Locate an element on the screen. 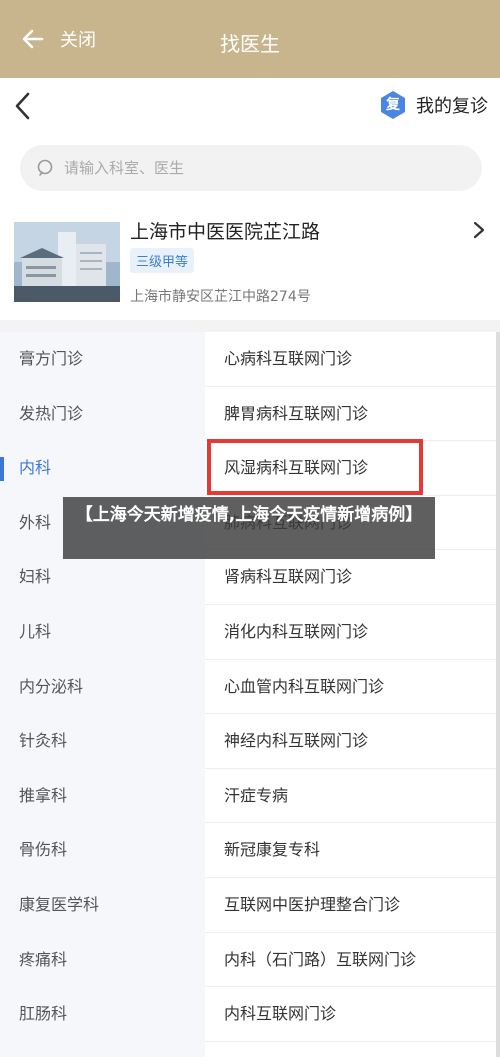 Image resolution: width=500 pixels, height=1057 pixels. department-item: 膏方门诊 is located at coordinates (102, 359).